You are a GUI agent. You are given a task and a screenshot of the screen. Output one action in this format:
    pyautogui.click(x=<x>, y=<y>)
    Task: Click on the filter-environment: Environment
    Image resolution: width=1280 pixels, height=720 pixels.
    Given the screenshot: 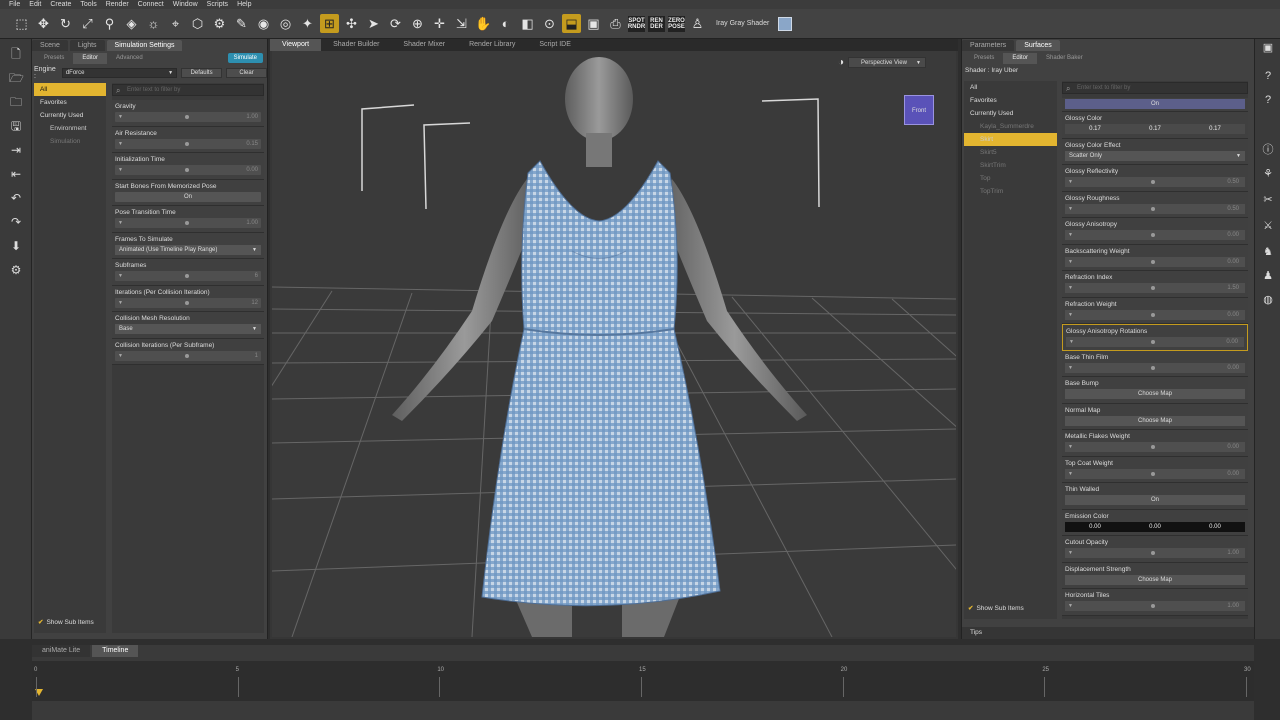 What is the action you would take?
    pyautogui.click(x=70, y=128)
    